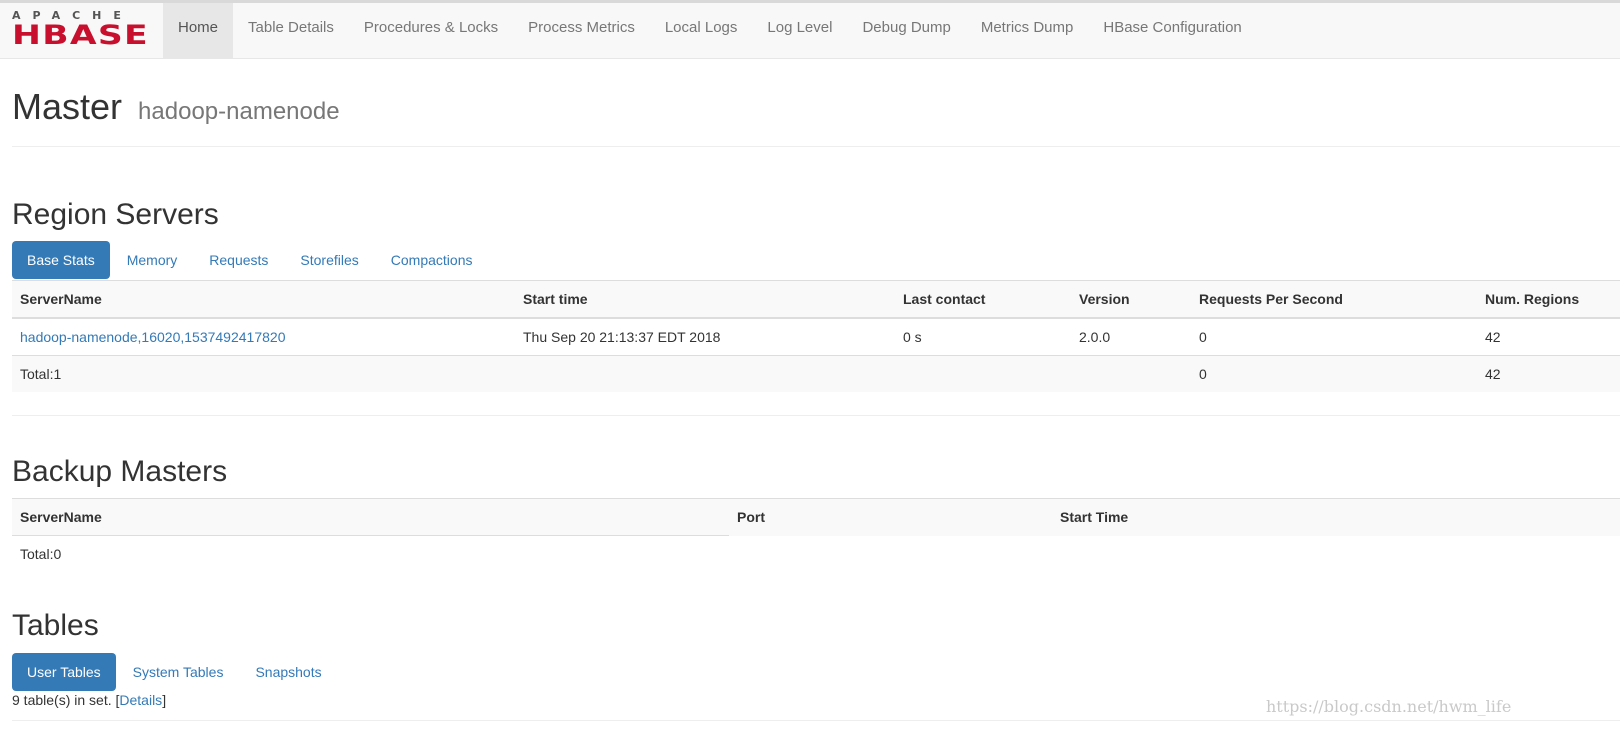 This screenshot has width=1620, height=751. I want to click on nav-table-details: Table Details, so click(291, 30).